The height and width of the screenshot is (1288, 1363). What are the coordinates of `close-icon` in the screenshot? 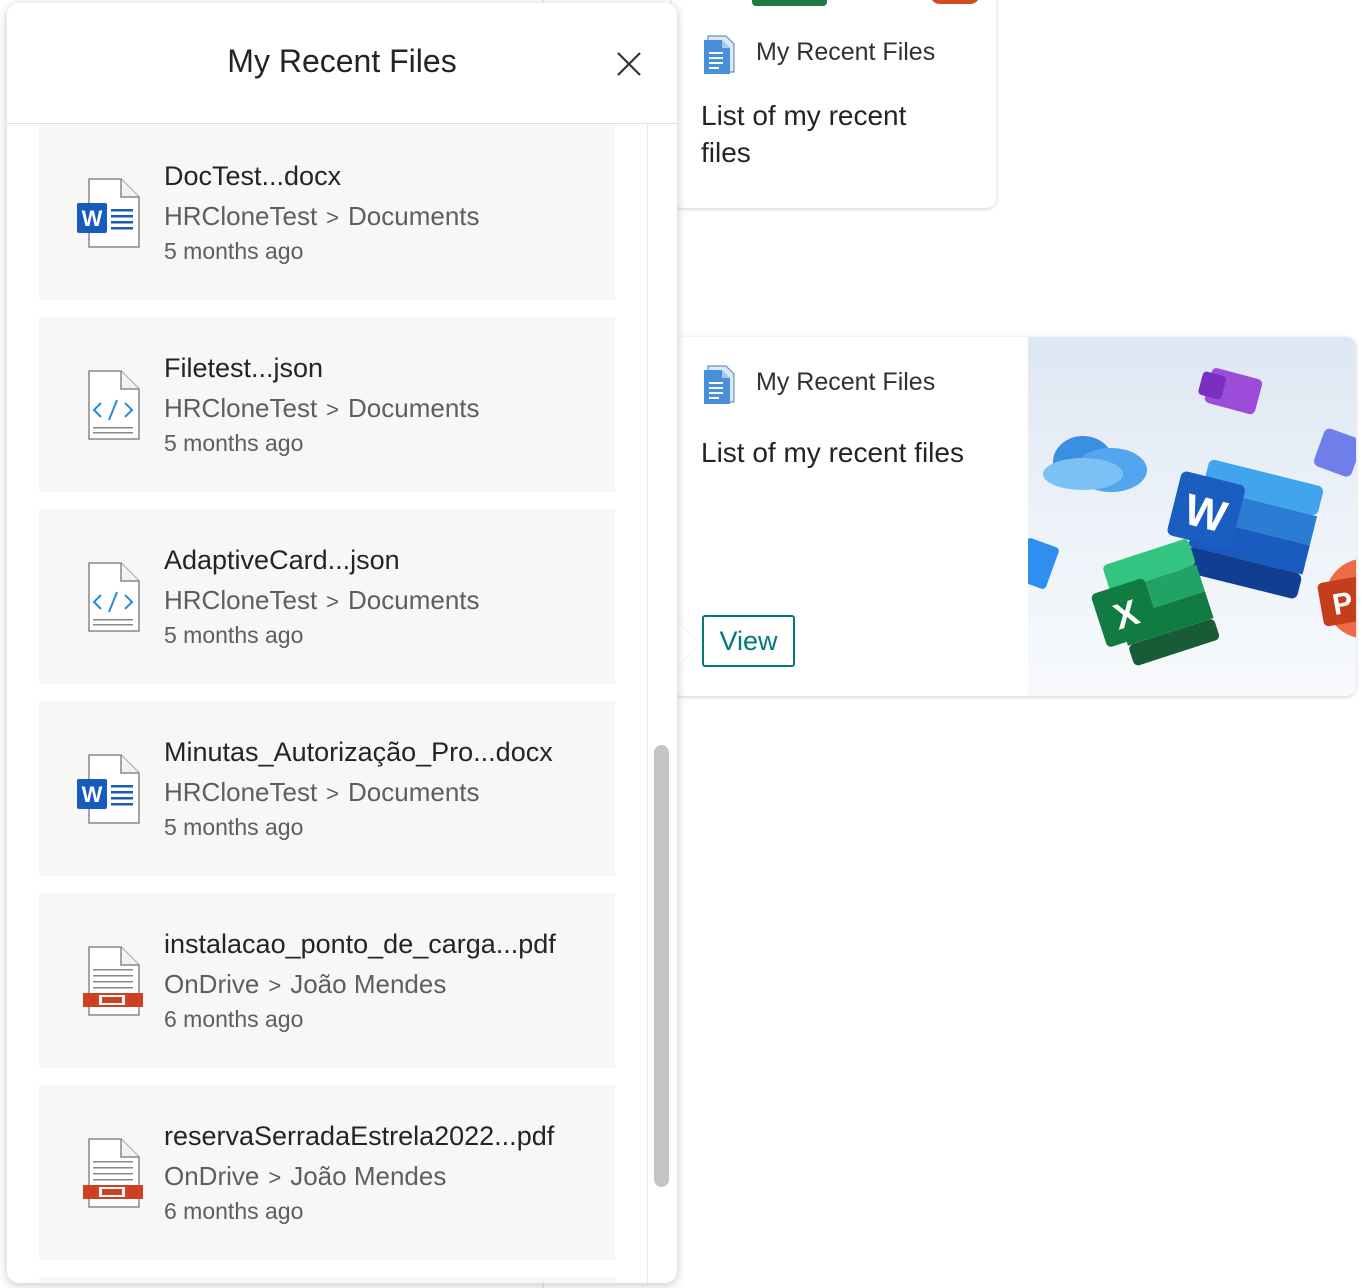 It's located at (629, 64).